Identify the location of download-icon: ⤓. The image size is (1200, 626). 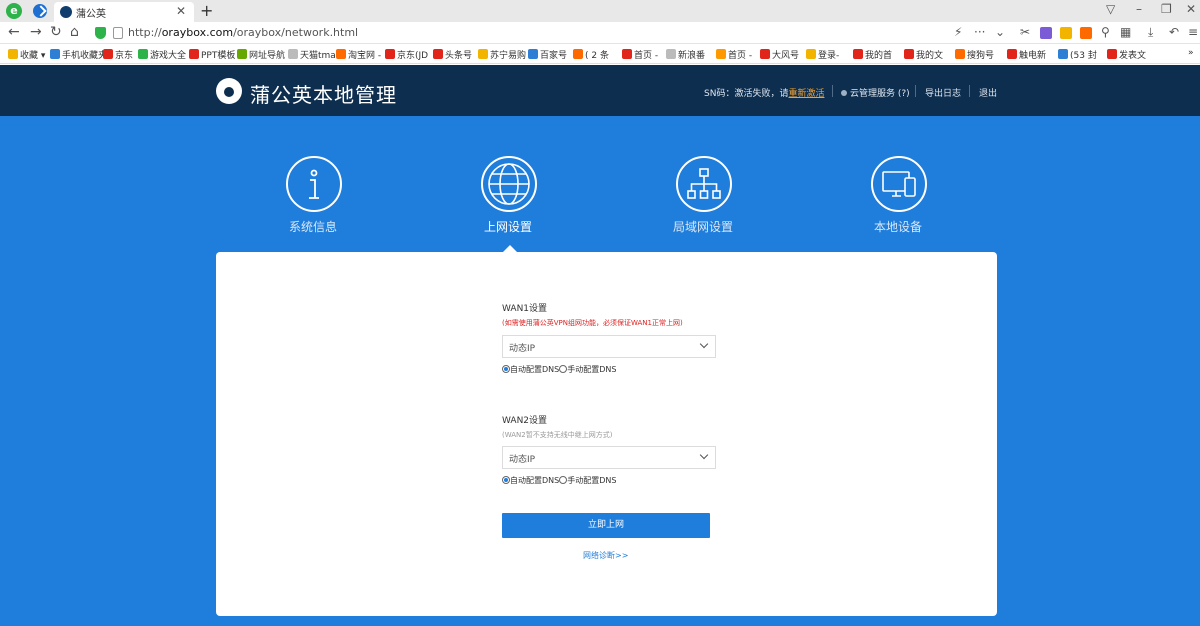
(1150, 32).